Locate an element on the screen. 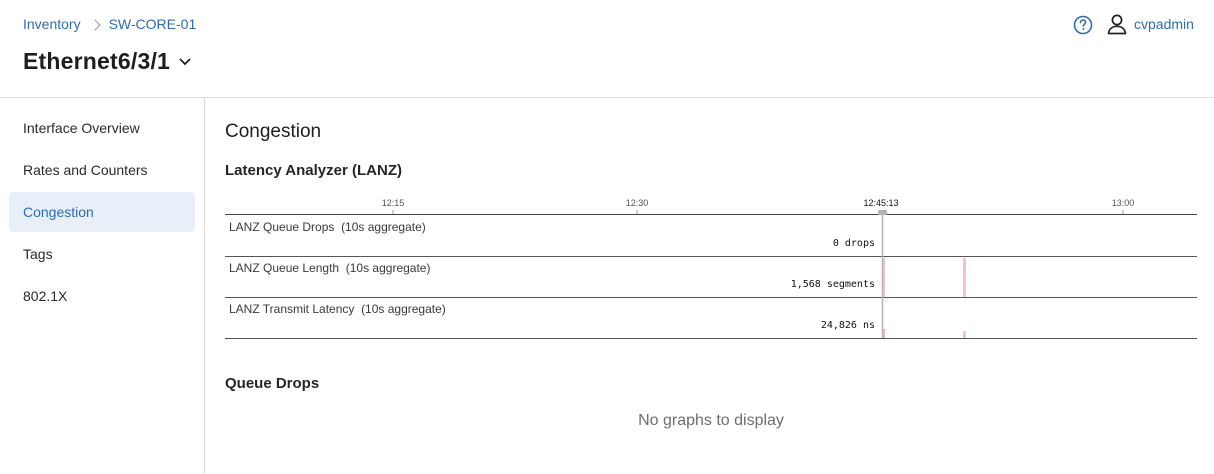 Image resolution: width=1214 pixels, height=474 pixels. queue-drops-title: Queue Drops is located at coordinates (272, 383).